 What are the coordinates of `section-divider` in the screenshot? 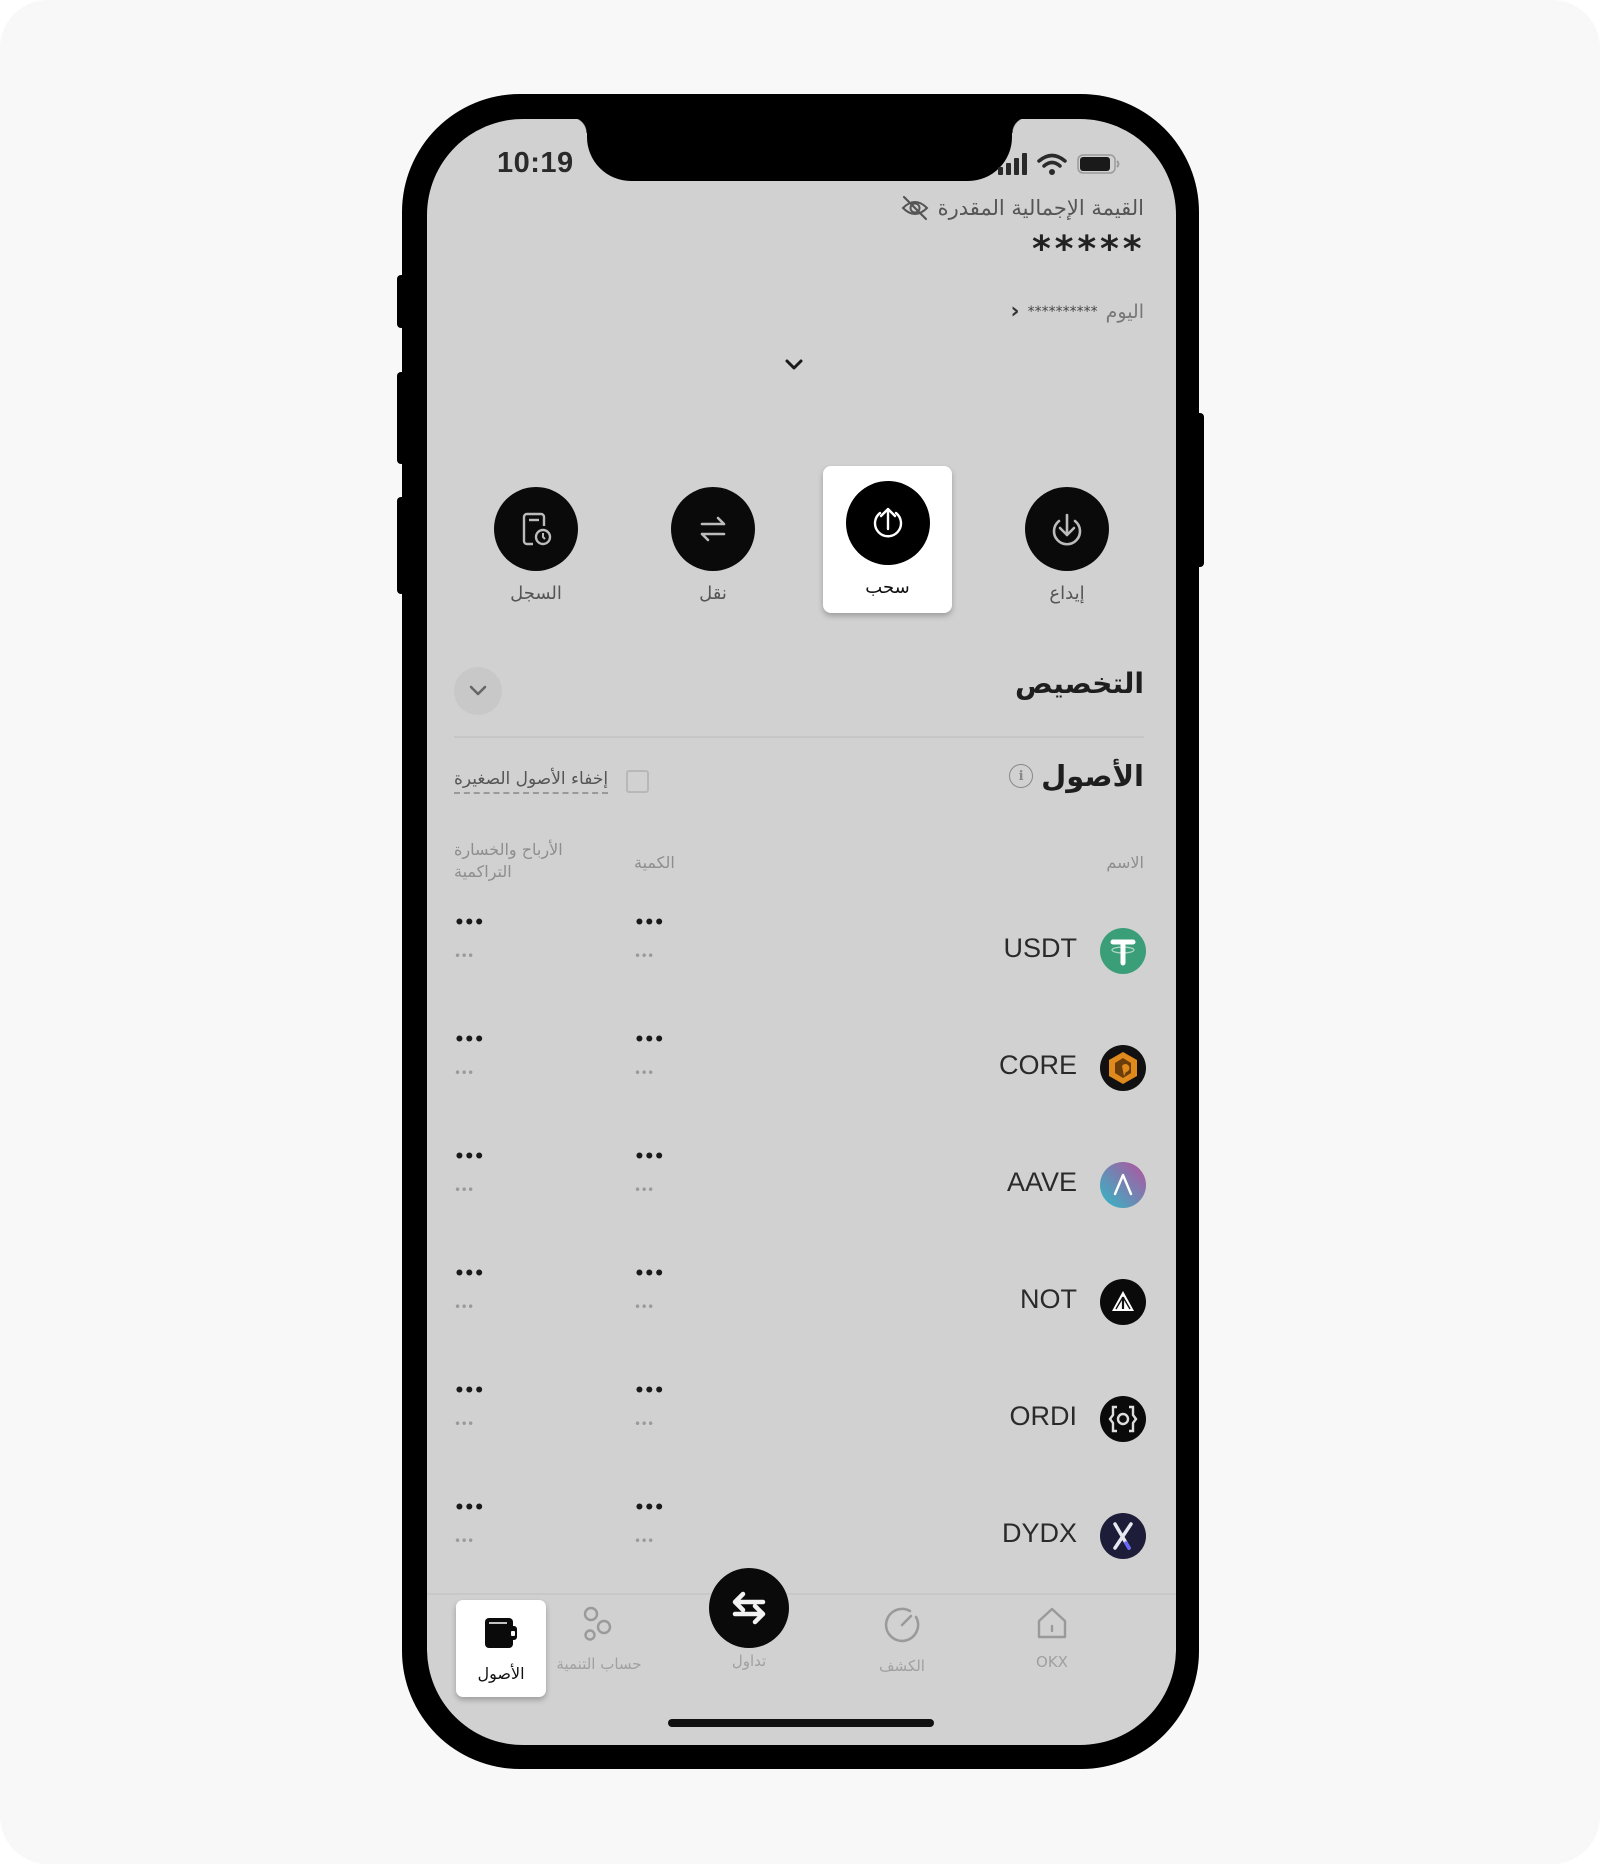 It's located at (799, 737).